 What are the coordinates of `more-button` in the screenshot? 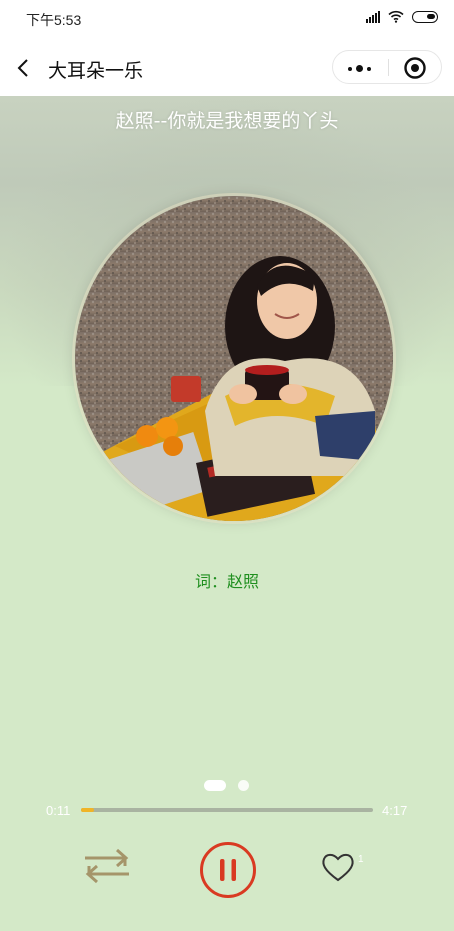 It's located at (360, 68).